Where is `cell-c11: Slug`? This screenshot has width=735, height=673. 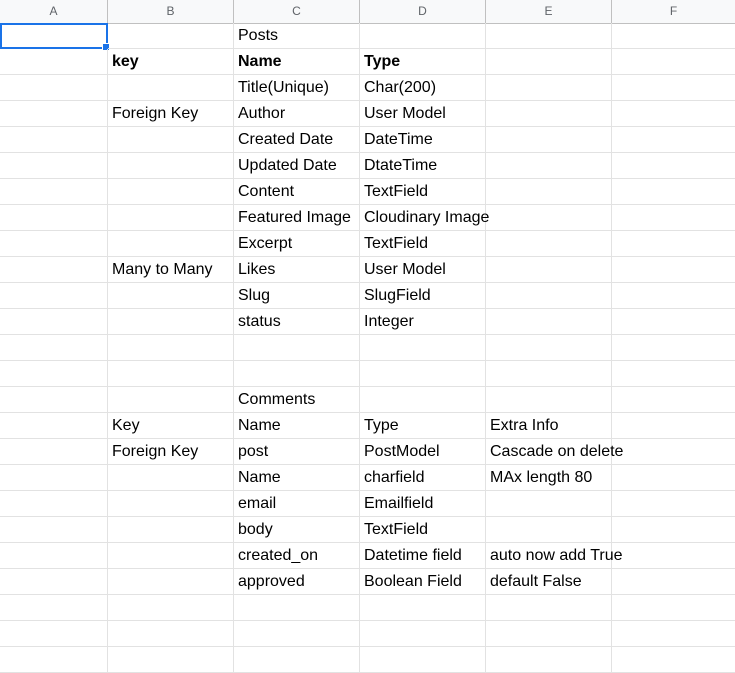 cell-c11: Slug is located at coordinates (297, 296).